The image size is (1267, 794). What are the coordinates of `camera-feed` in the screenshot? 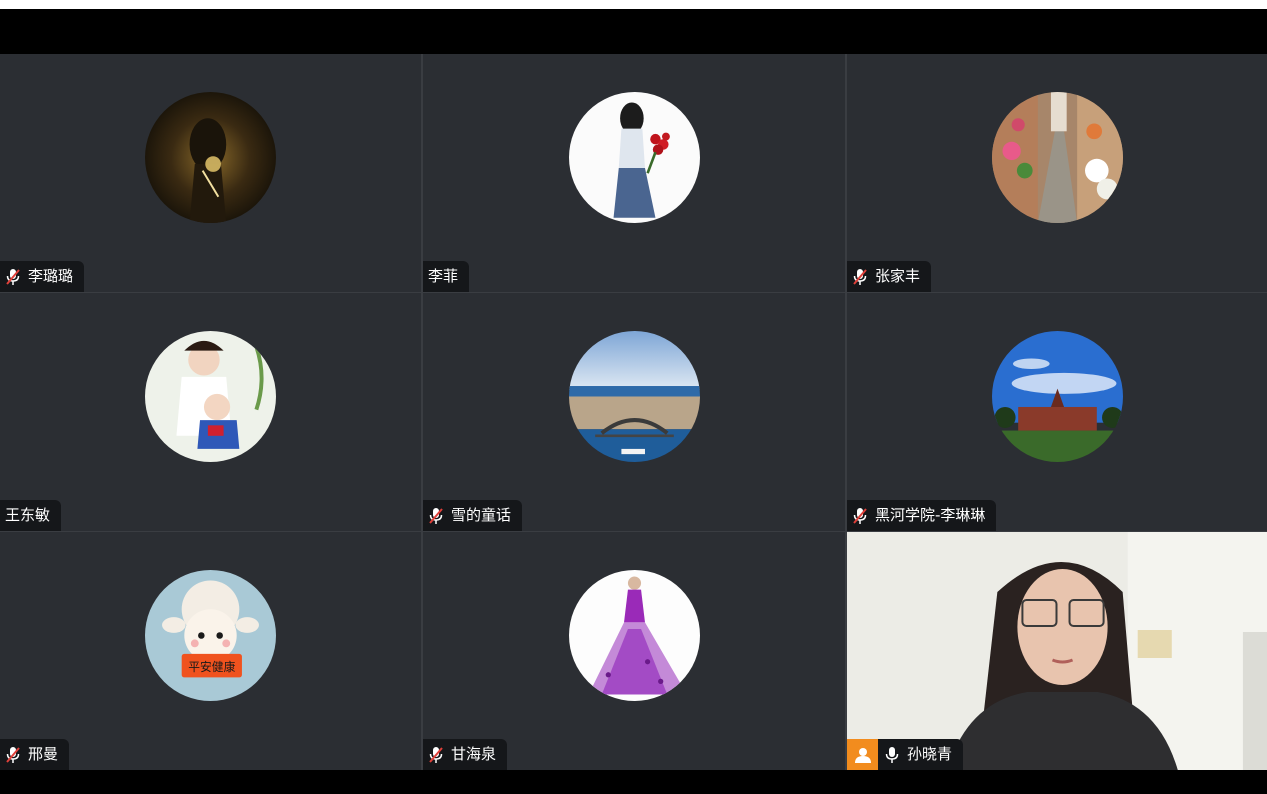 It's located at (1057, 651).